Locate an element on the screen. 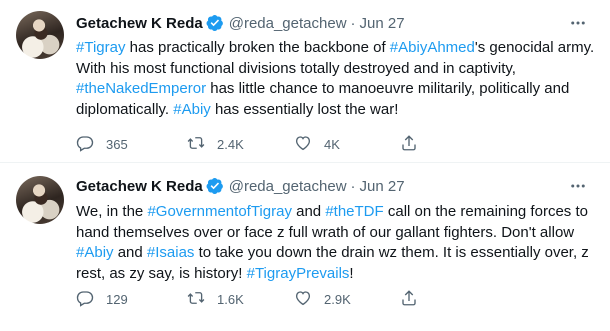  like-button: 4K is located at coordinates (347, 144).